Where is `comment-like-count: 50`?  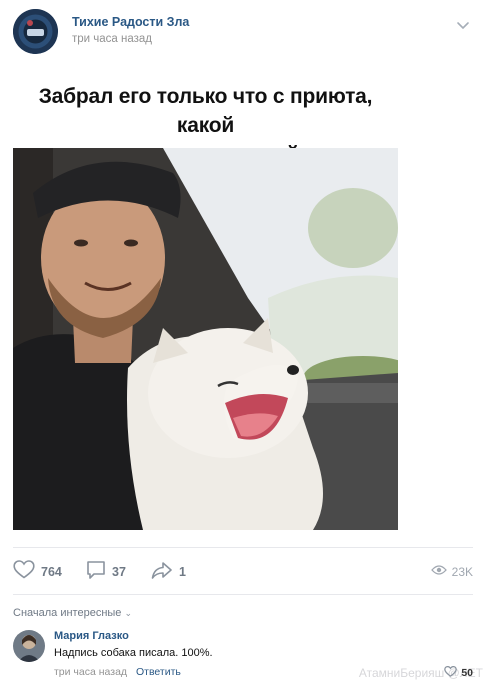 comment-like-count: 50 is located at coordinates (467, 673).